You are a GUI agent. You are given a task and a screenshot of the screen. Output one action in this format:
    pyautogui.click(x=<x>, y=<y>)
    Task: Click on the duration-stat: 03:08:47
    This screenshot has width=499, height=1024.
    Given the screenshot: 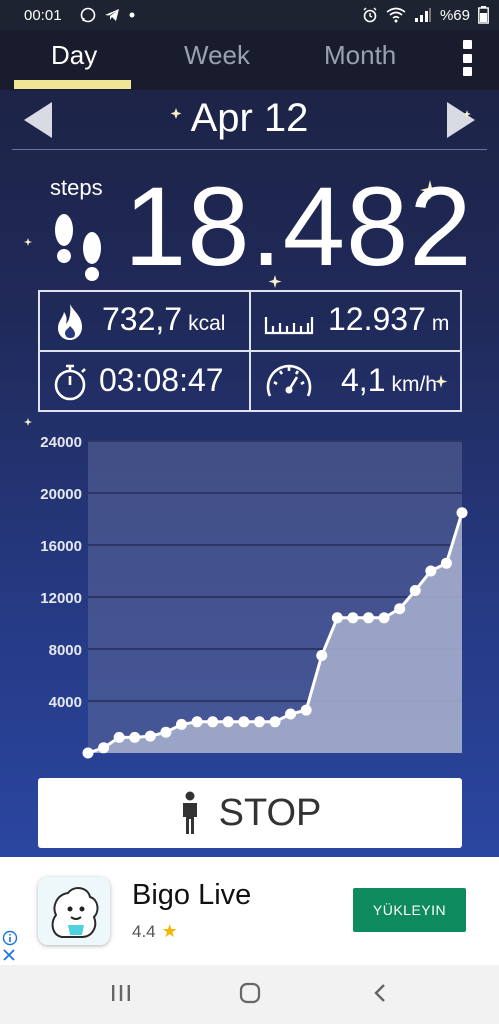 What is the action you would take?
    pyautogui.click(x=161, y=380)
    